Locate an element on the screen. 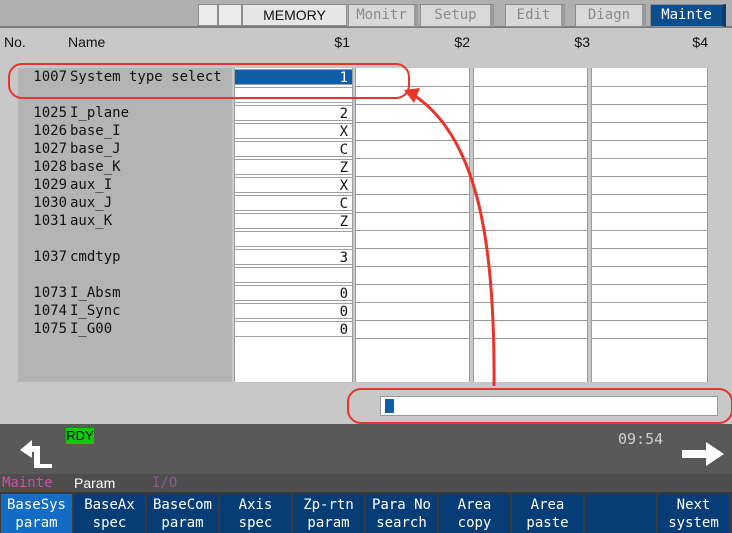 The image size is (732, 533). softkey: Next system is located at coordinates (693, 513).